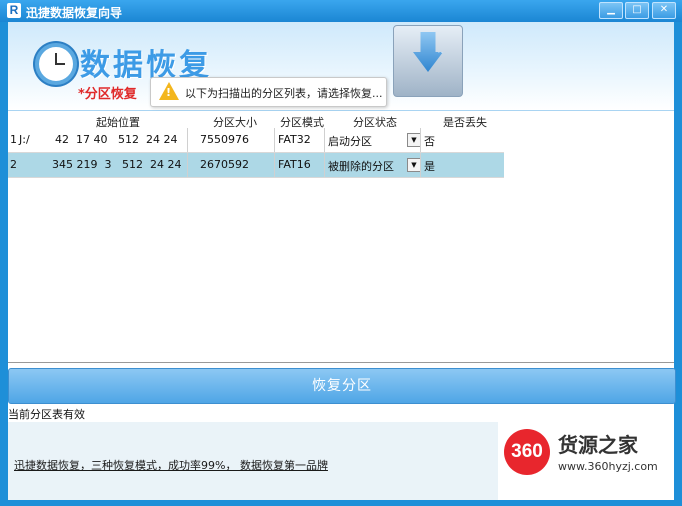 Image resolution: width=682 pixels, height=506 pixels. What do you see at coordinates (637, 10) in the screenshot?
I see `maximize-button: □` at bounding box center [637, 10].